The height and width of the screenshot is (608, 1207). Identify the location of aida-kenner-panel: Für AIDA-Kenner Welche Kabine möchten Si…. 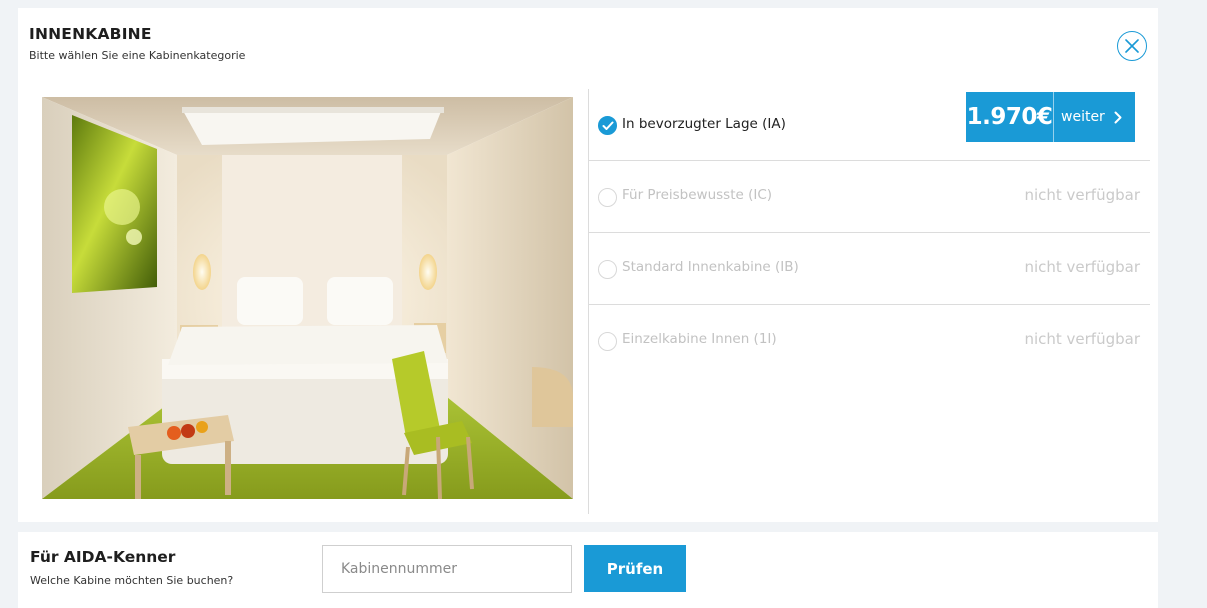
(588, 570).